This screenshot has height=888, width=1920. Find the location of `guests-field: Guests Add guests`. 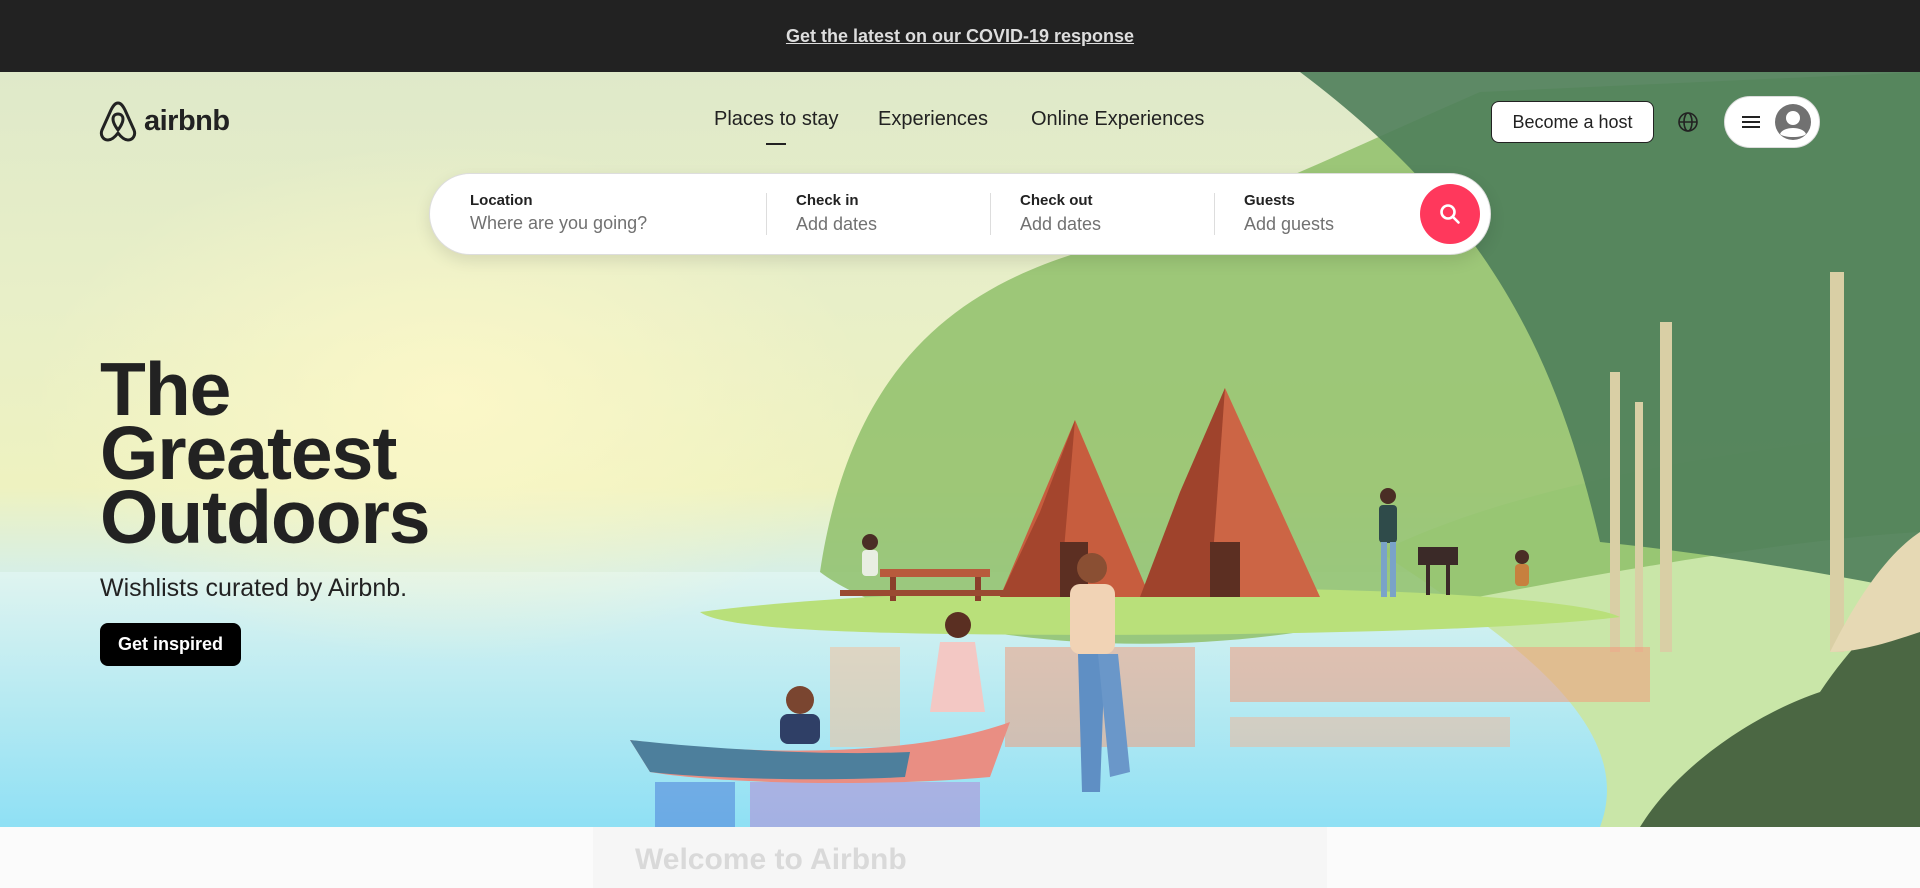

guests-field: Guests Add guests is located at coordinates (1329, 215).